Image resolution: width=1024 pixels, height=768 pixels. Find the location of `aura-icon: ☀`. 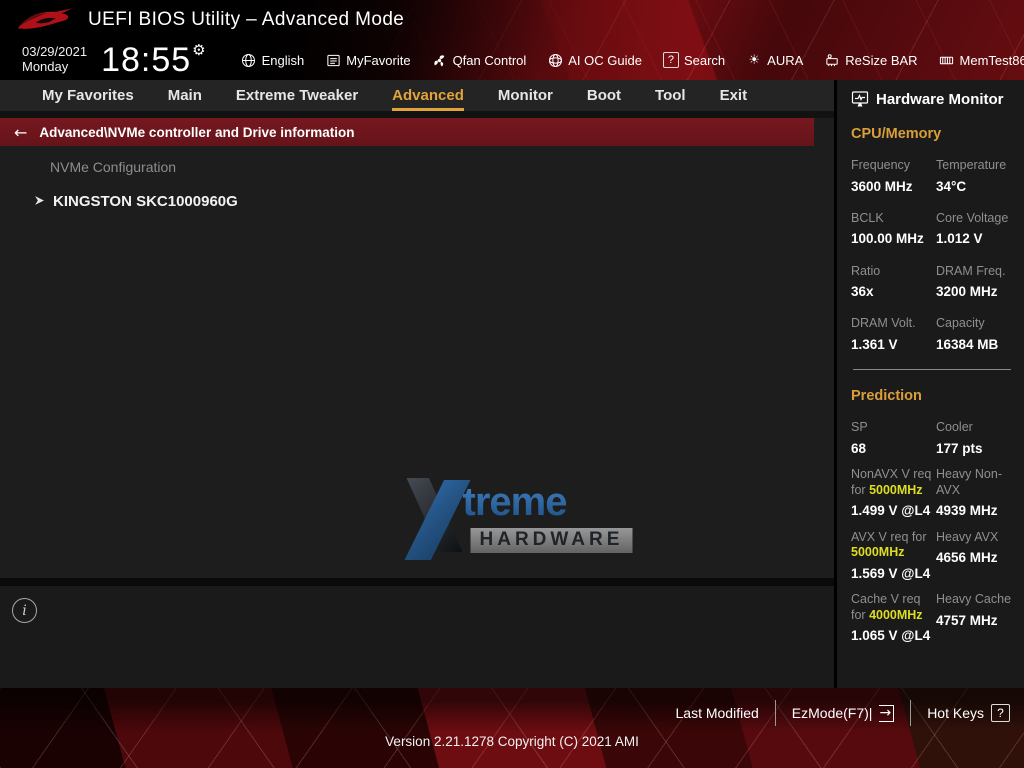

aura-icon: ☀ is located at coordinates (754, 60).